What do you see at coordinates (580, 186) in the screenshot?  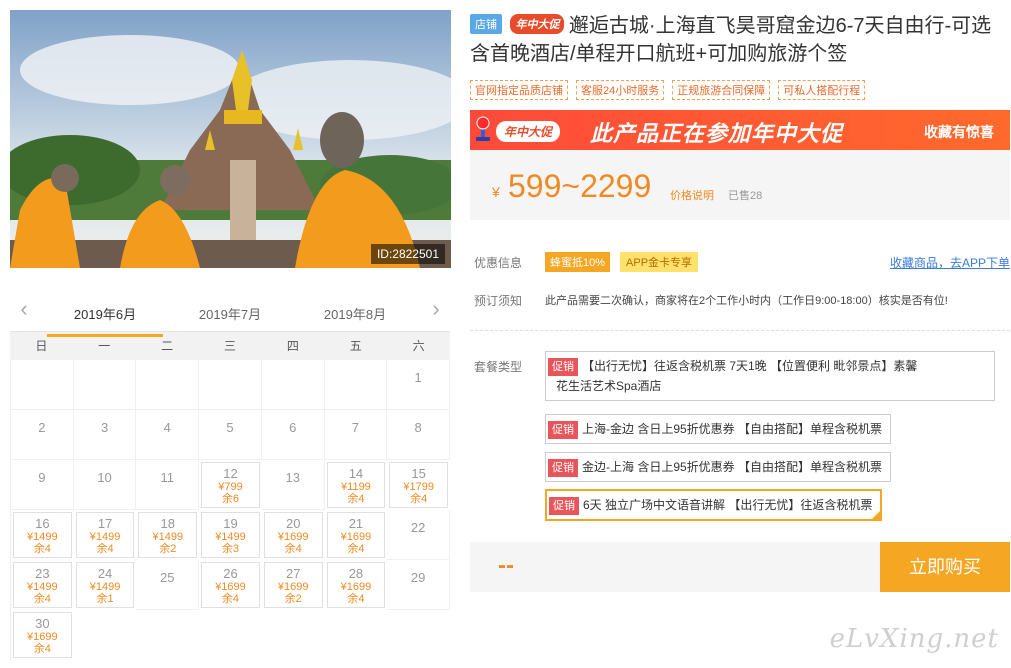 I see `price-range: 599~2299` at bounding box center [580, 186].